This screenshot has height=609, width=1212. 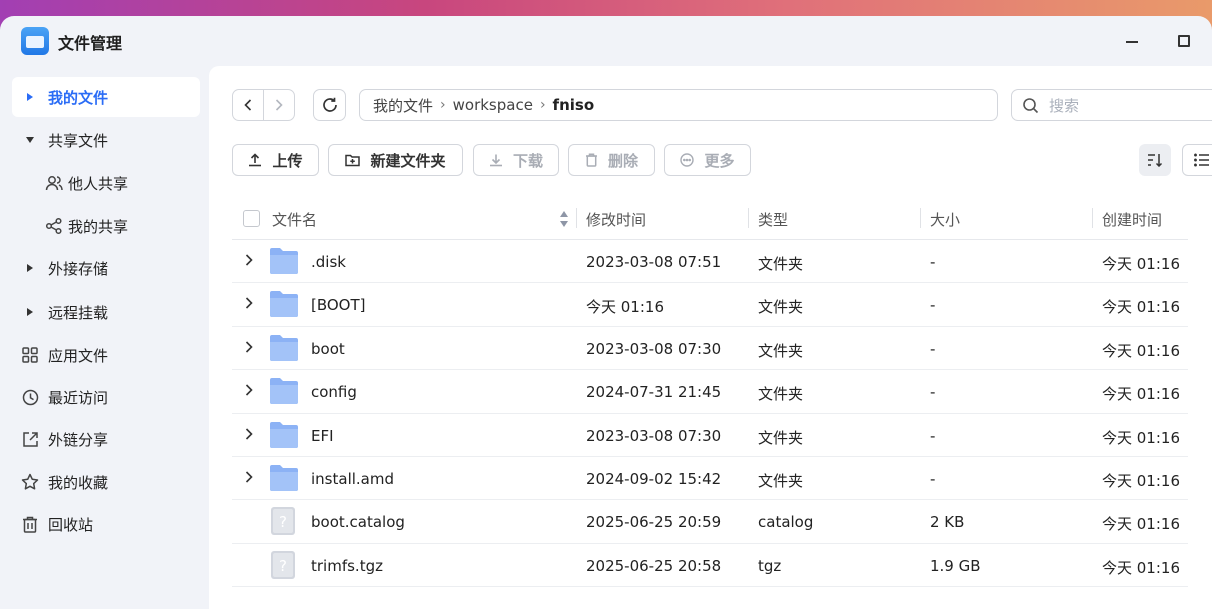 I want to click on sort-button, so click(x=1155, y=160).